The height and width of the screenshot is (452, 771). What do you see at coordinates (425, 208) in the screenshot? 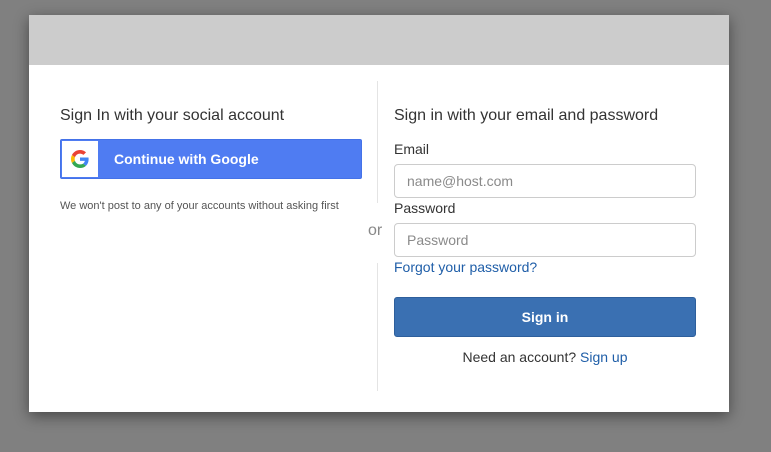
I see `password-label: Password` at bounding box center [425, 208].